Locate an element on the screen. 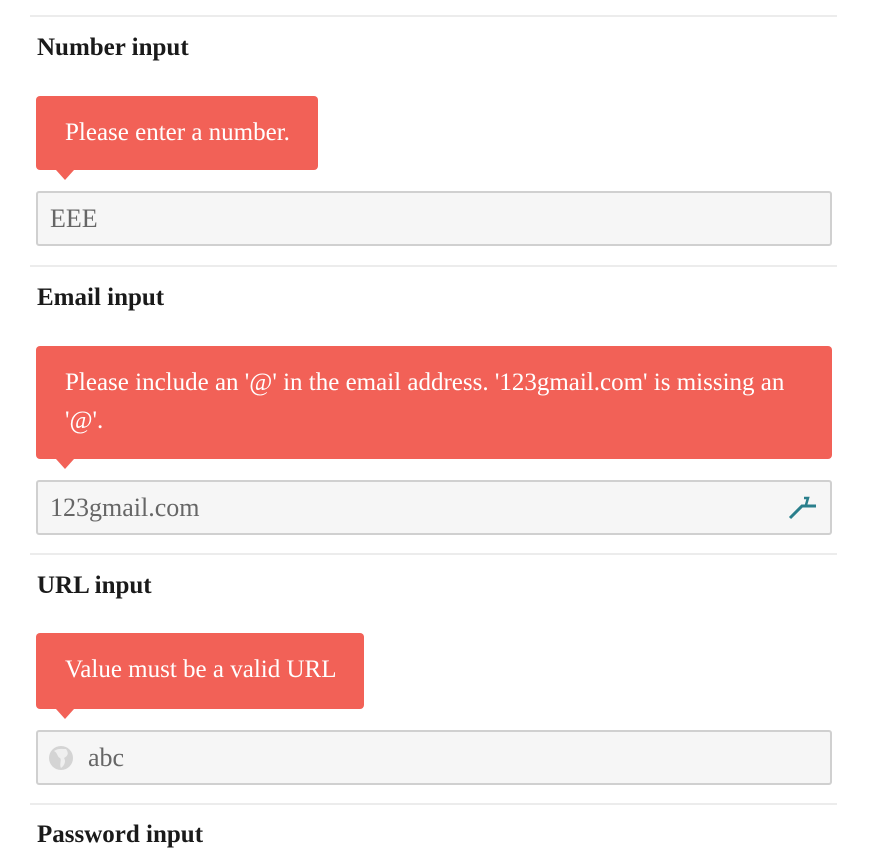 This screenshot has width=872, height=850. number-input is located at coordinates (434, 218).